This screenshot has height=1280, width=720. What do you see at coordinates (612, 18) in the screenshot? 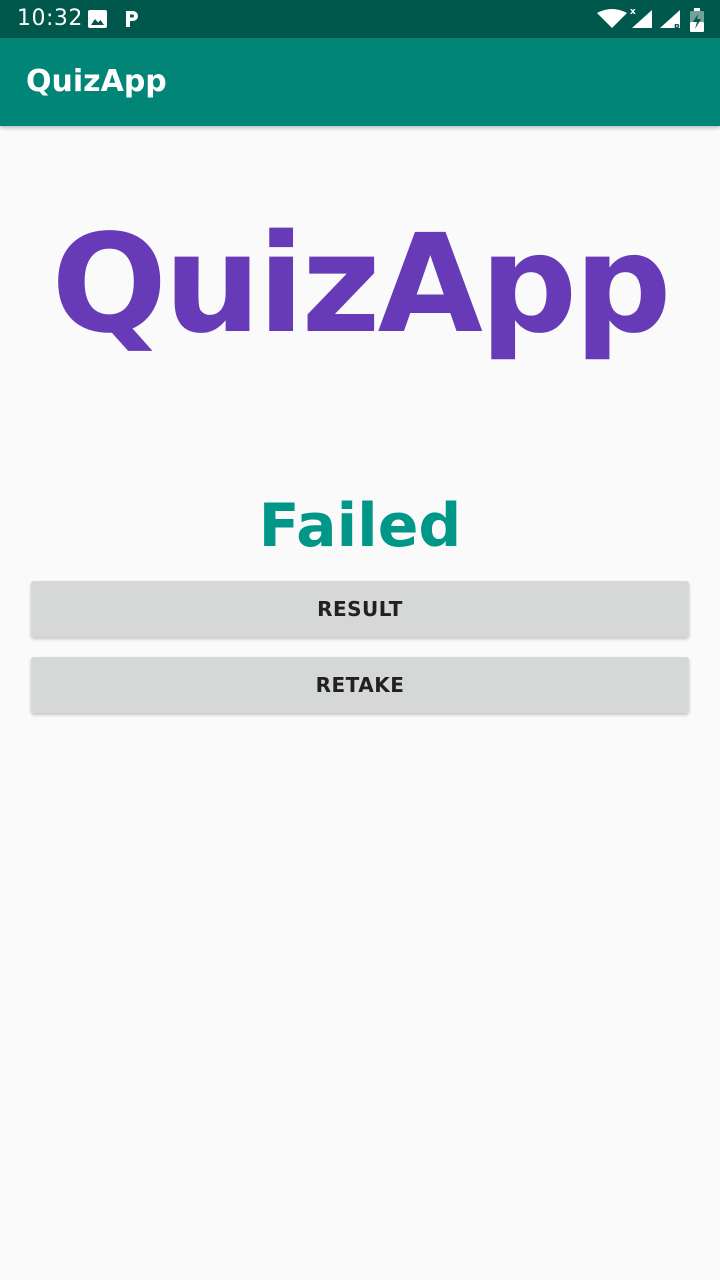
I see `wifi-icon` at bounding box center [612, 18].